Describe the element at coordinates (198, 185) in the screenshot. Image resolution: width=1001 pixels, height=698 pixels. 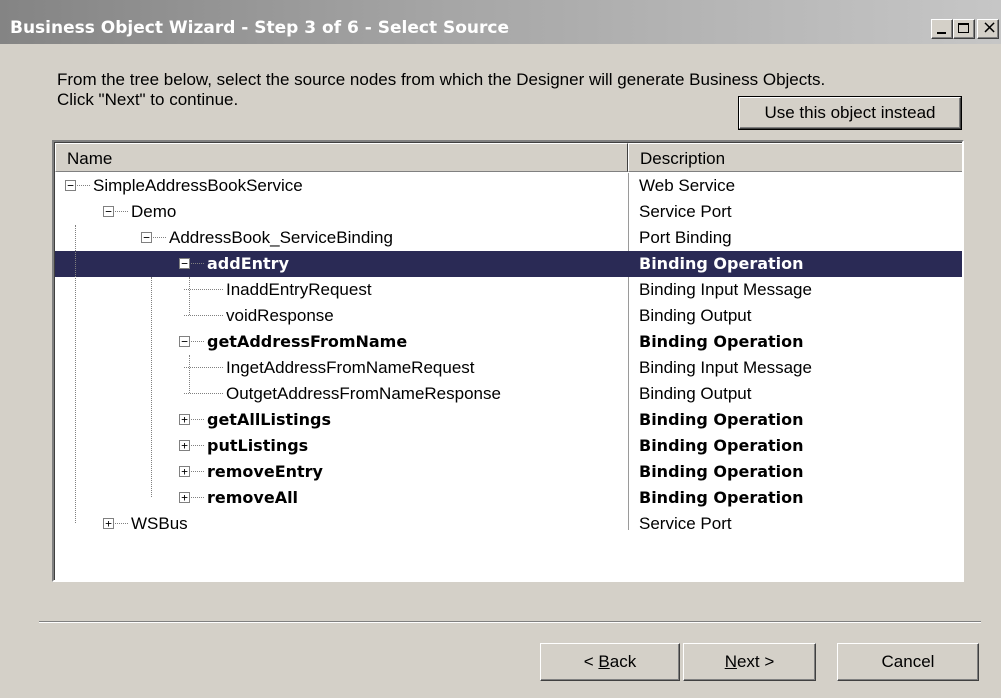
I see `tree-row-name: SimpleAddressBookService` at that location.